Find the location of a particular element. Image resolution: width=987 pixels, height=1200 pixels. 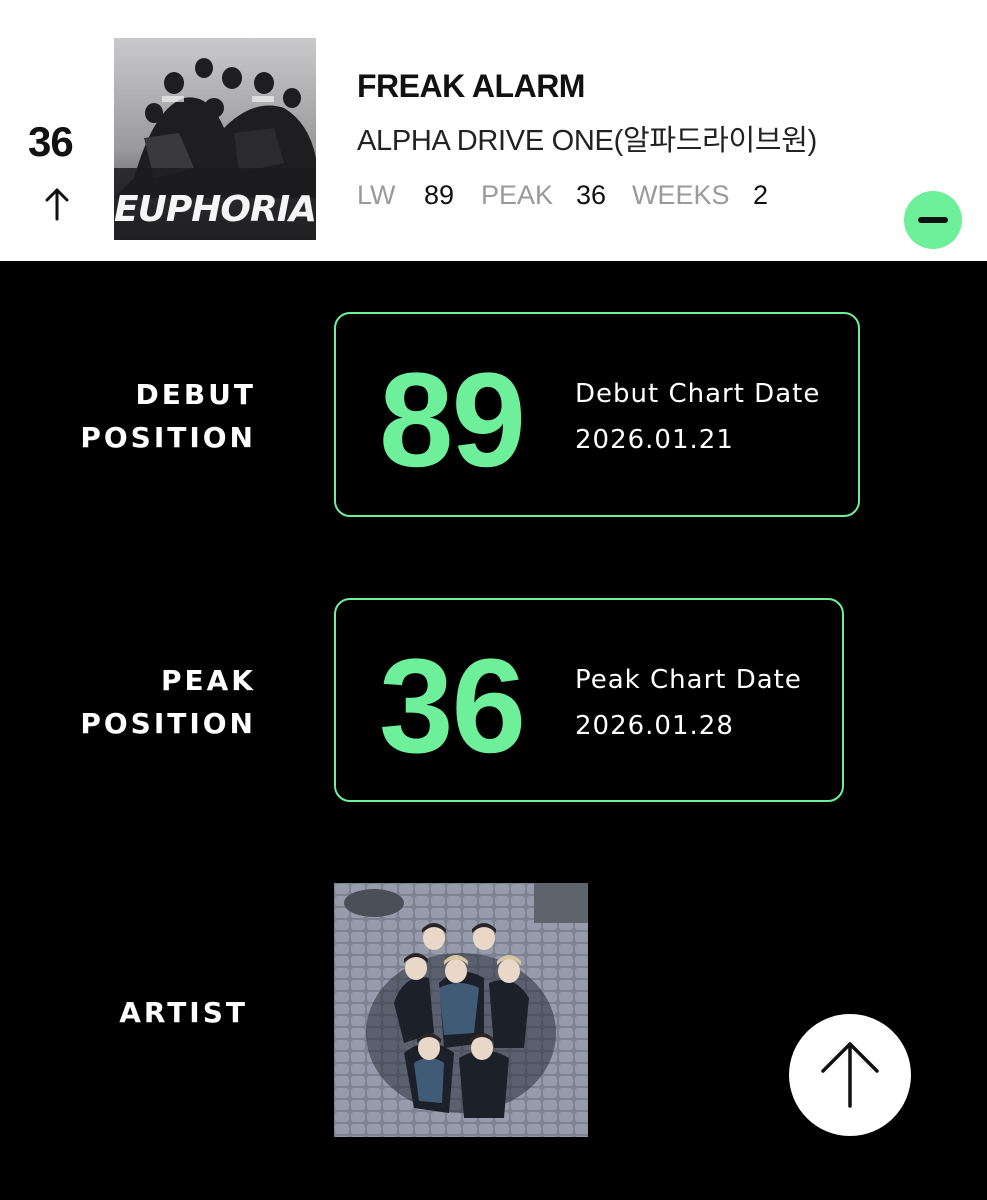

rank-number: 36 is located at coordinates (51, 141).